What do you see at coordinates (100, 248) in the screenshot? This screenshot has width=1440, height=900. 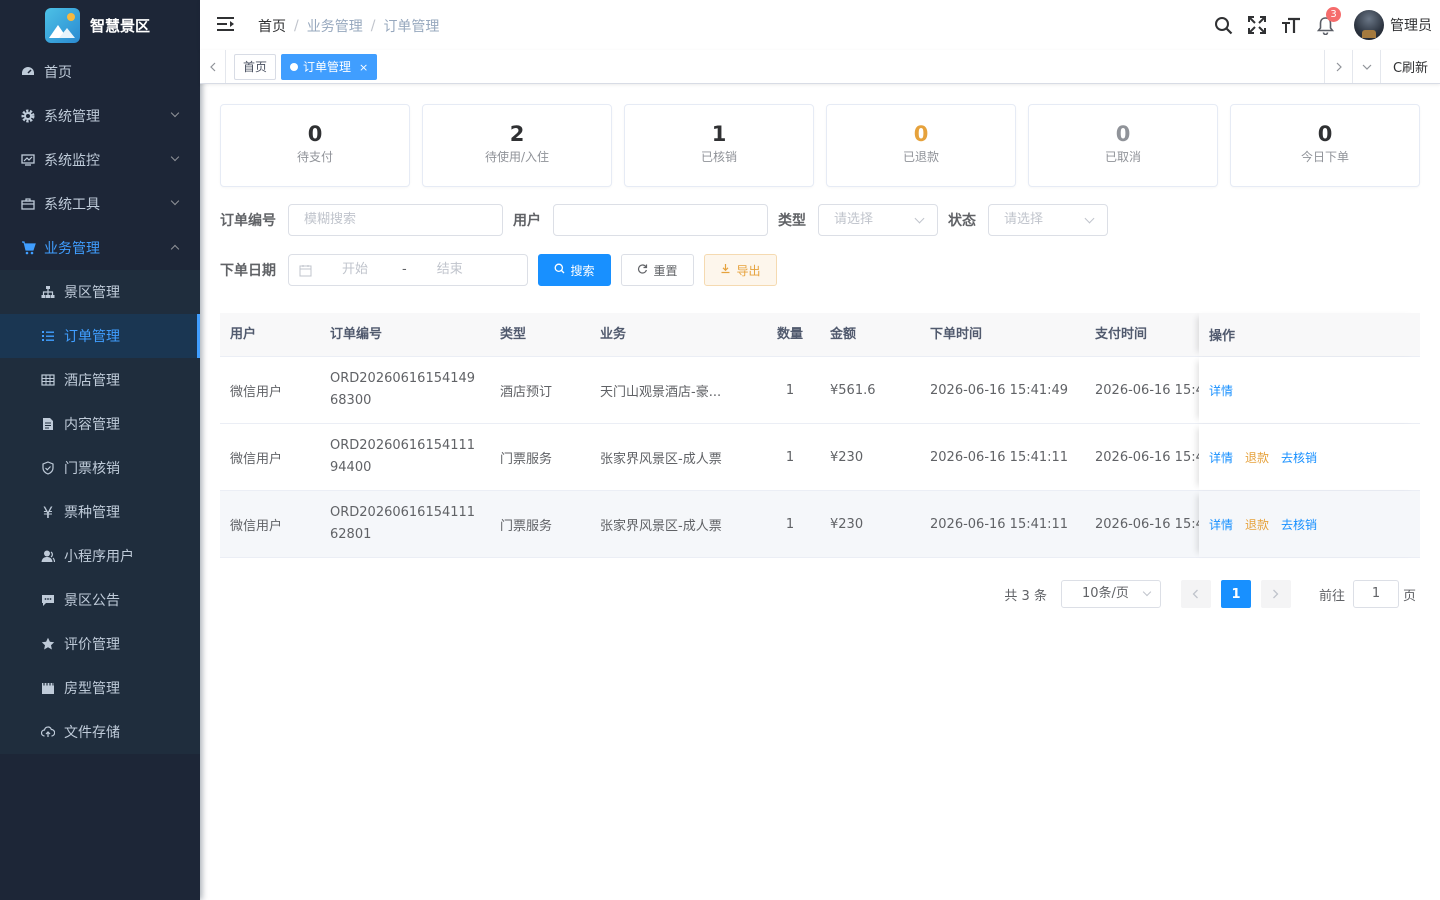 I see `sidebar-item-business: 业务管理` at bounding box center [100, 248].